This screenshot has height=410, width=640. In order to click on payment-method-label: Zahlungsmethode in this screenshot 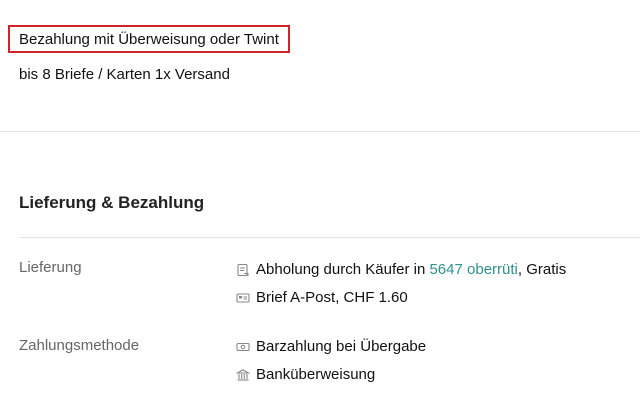, I will do `click(79, 345)`.